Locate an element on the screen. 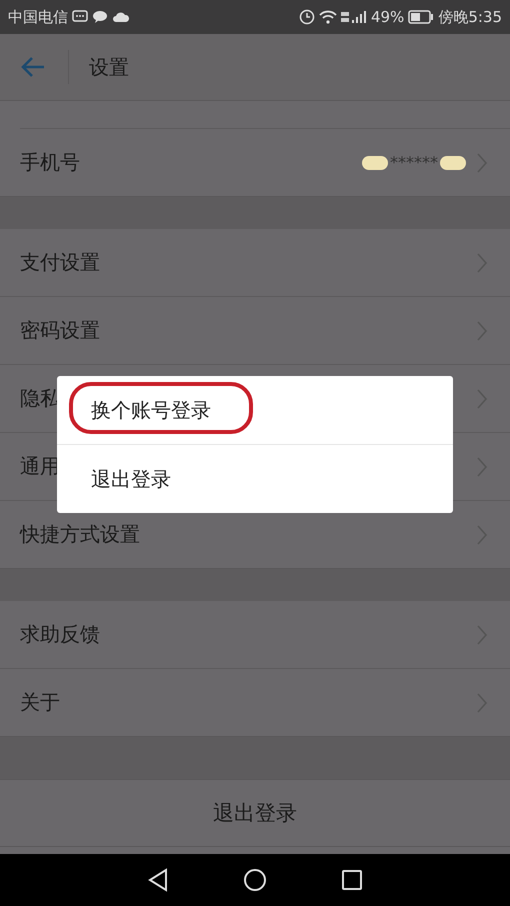 The image size is (510, 906). message-icon is located at coordinates (80, 17).